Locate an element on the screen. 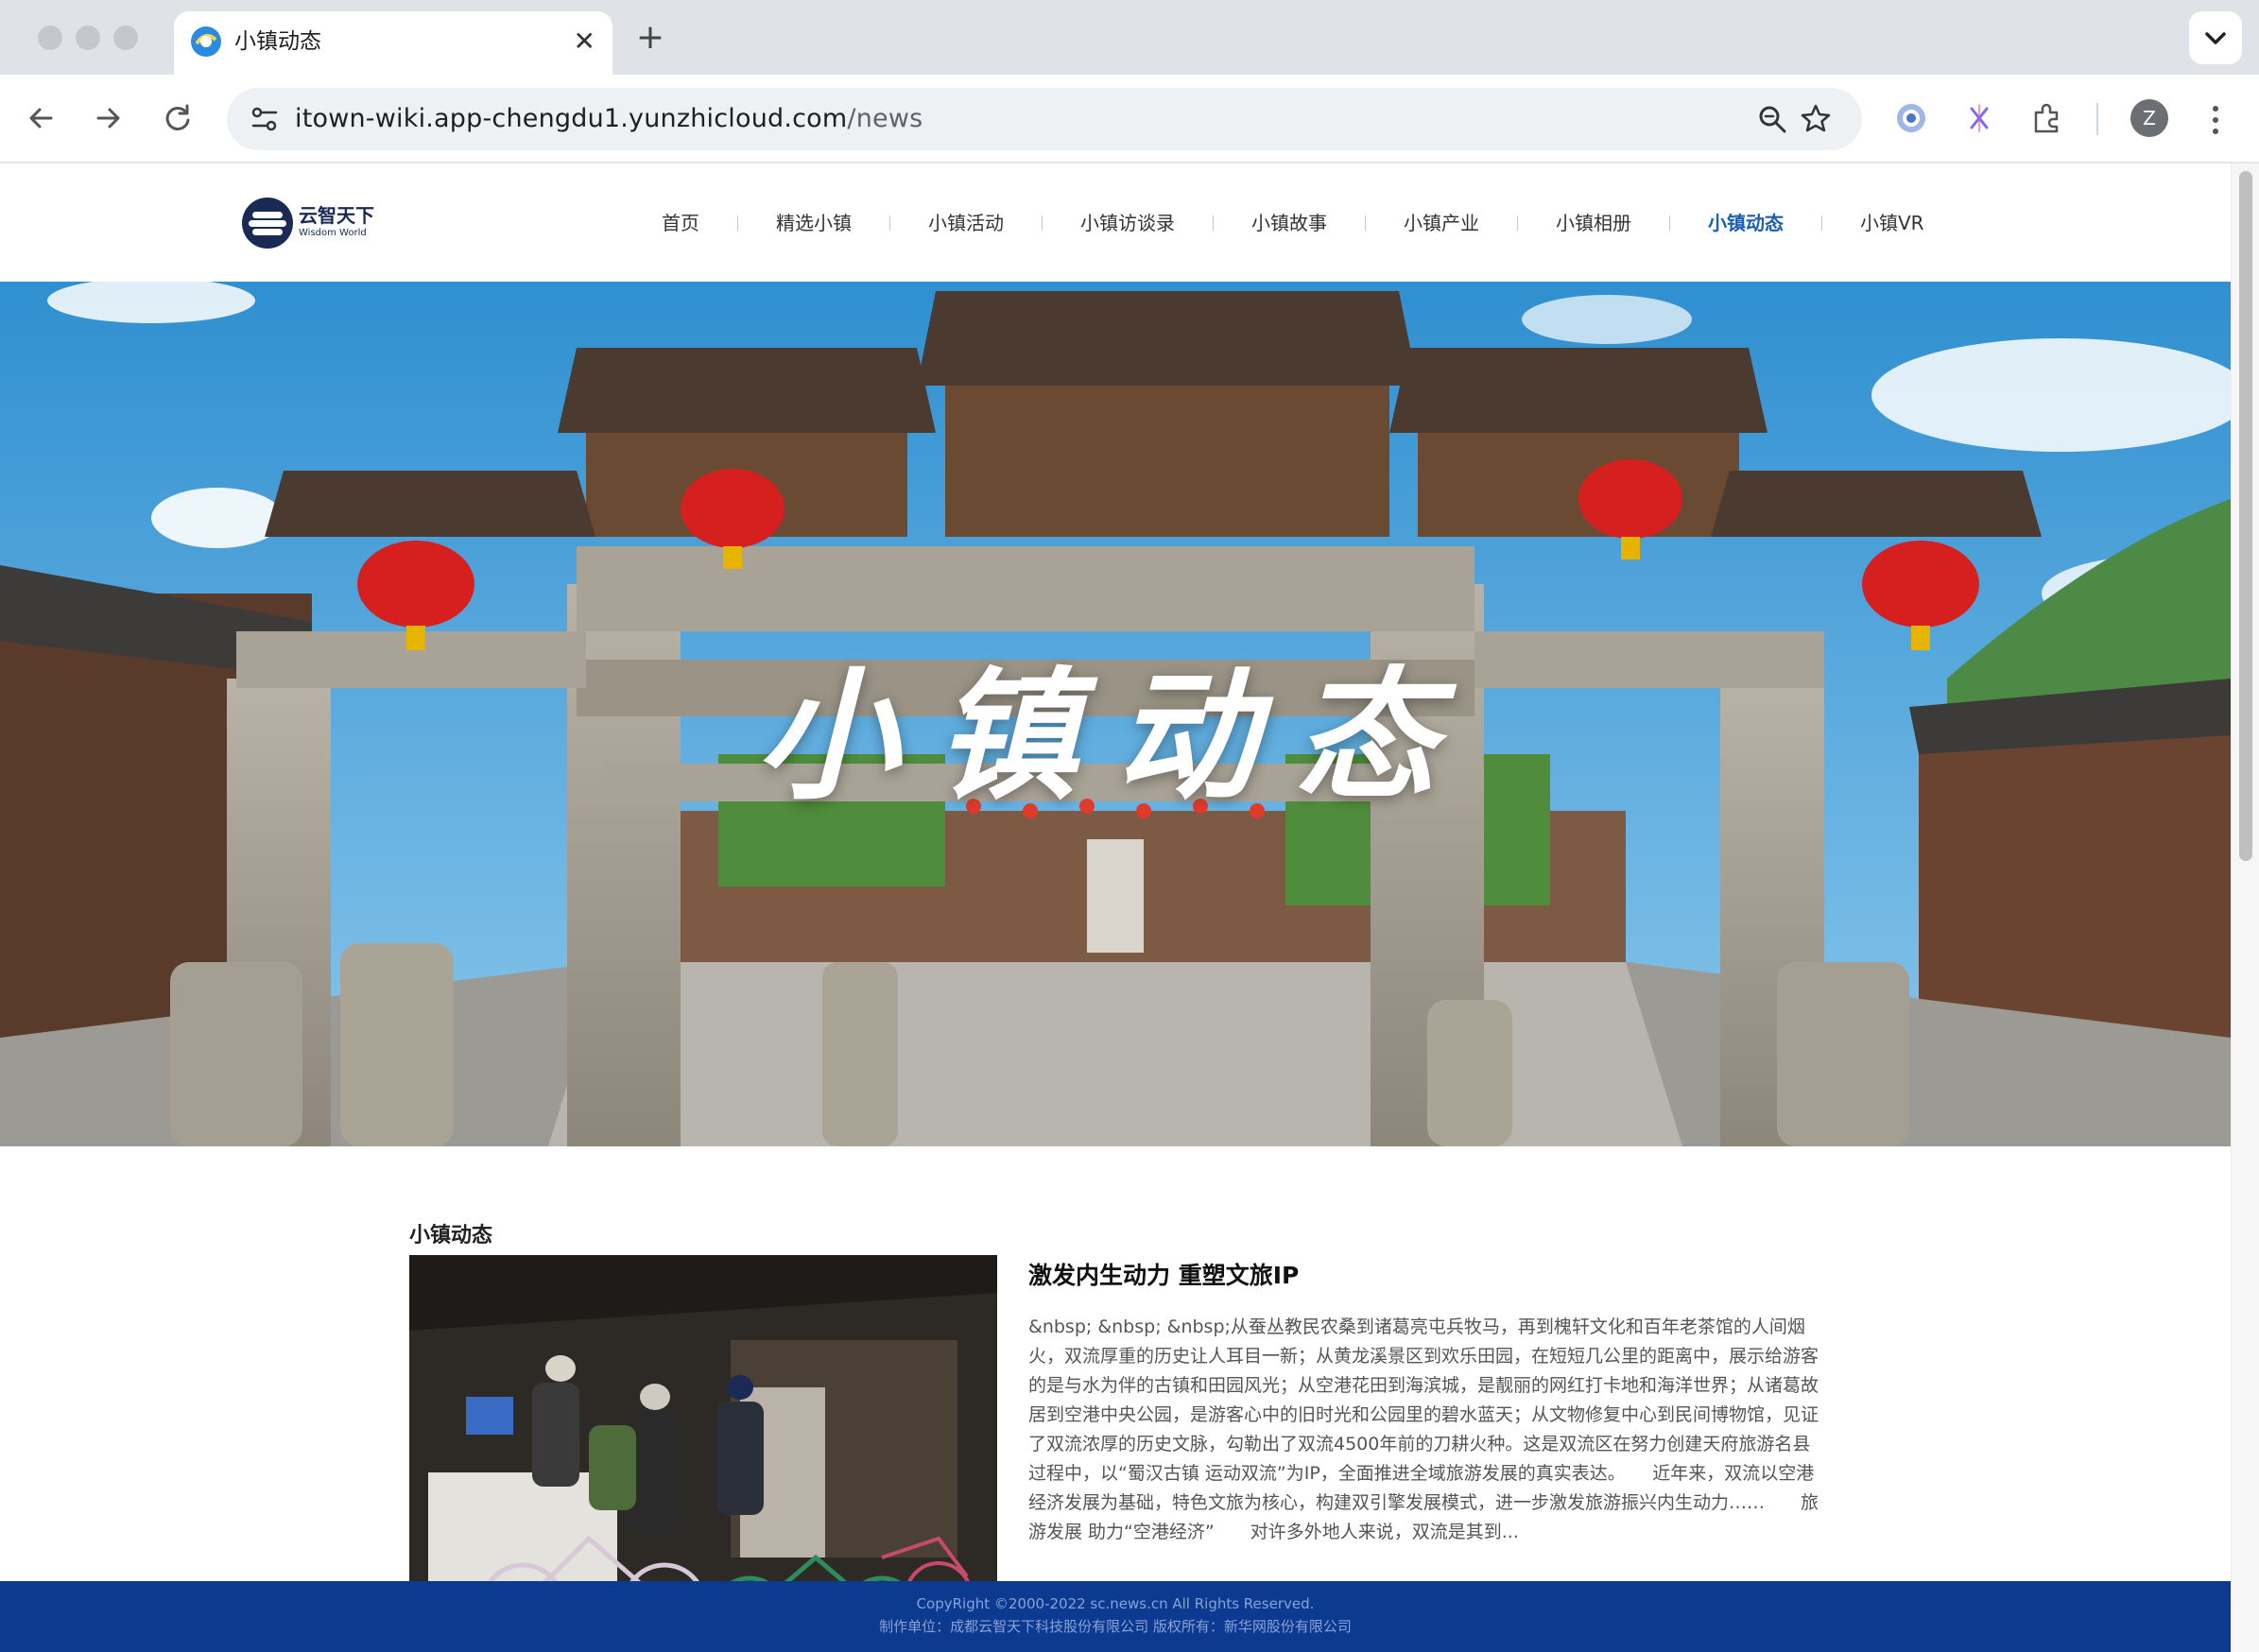  url-host: itown-wiki.app-chengdu1.yunzhicloud.com is located at coordinates (571, 118).